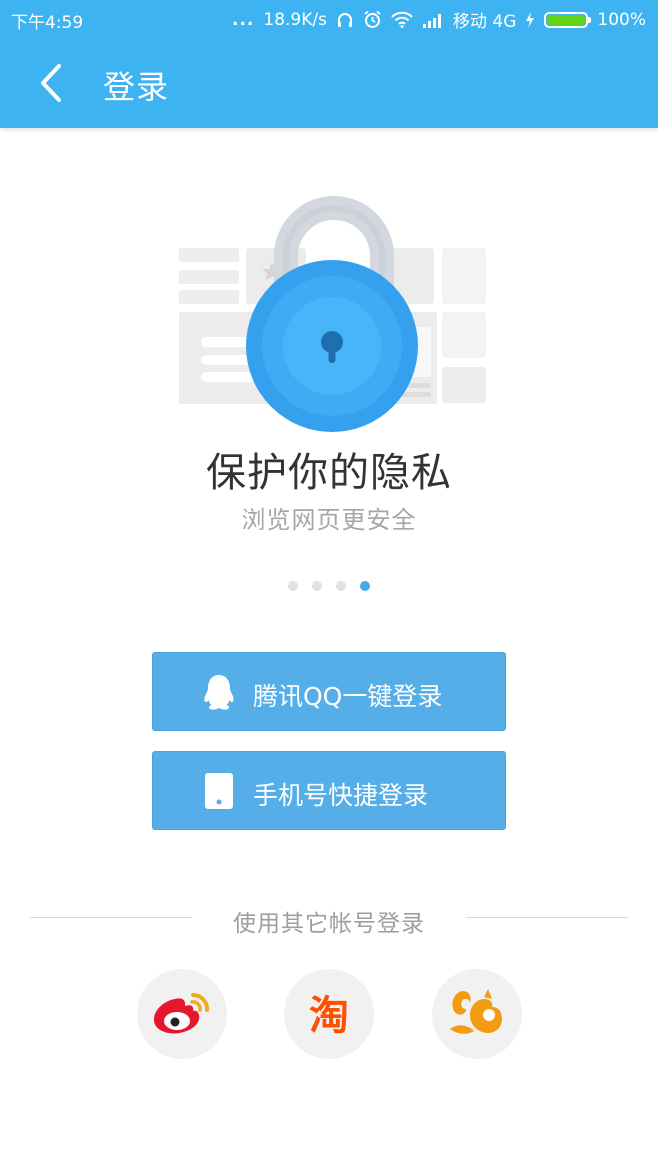 Image resolution: width=658 pixels, height=1170 pixels. I want to click on svg-text: 淘, so click(329, 1016).